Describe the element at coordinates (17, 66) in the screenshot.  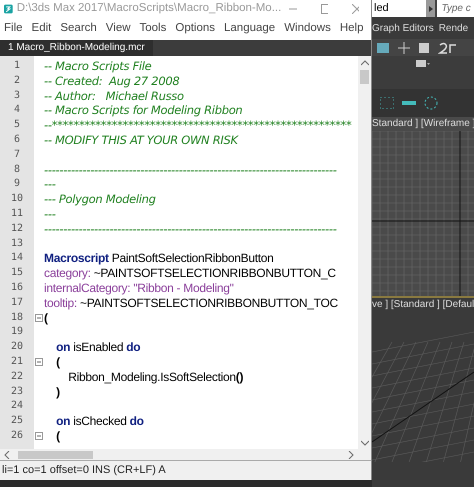
I see `line-number: 1` at that location.